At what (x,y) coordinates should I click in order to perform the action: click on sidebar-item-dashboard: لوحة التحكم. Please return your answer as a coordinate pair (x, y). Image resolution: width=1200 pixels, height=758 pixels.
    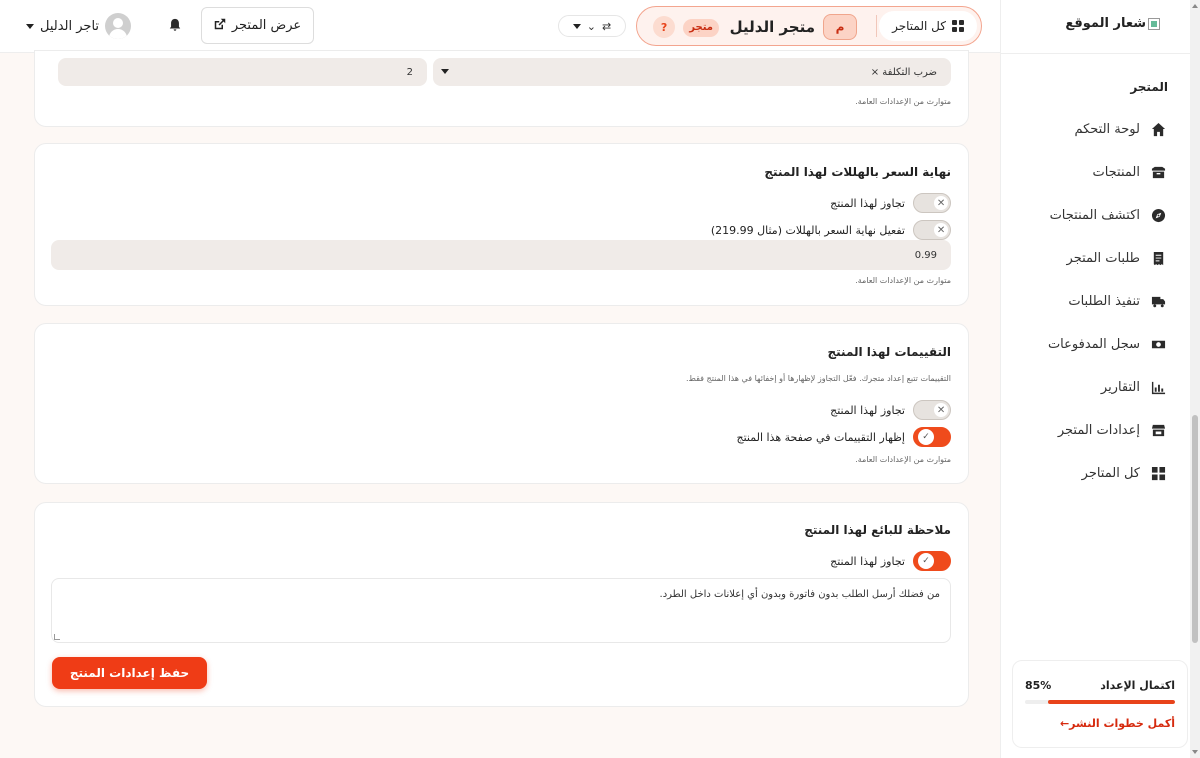
    Looking at the image, I should click on (1100, 129).